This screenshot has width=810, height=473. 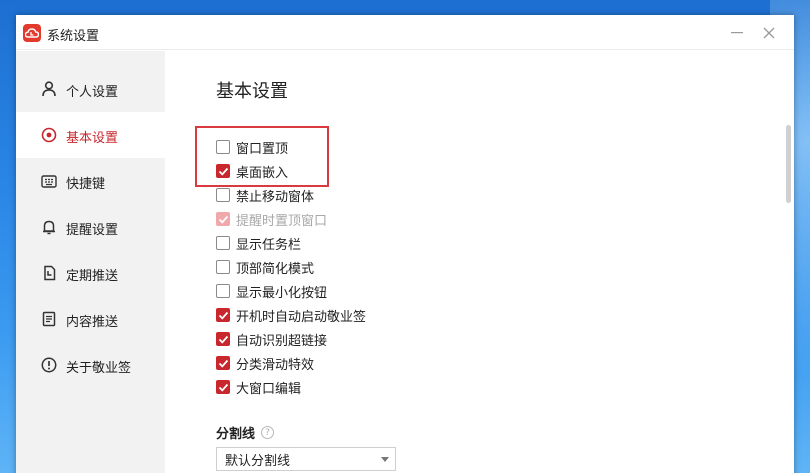 What do you see at coordinates (282, 221) in the screenshot?
I see `option-label: 提醒时置顶窗口` at bounding box center [282, 221].